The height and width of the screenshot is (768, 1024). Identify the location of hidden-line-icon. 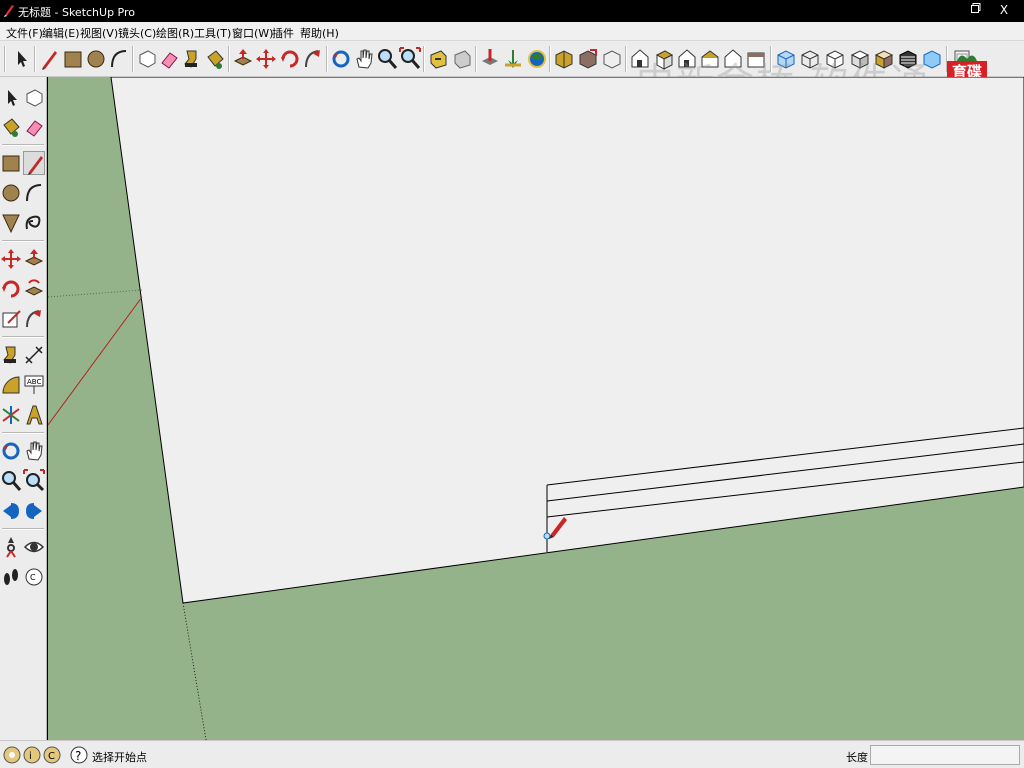
(835, 59).